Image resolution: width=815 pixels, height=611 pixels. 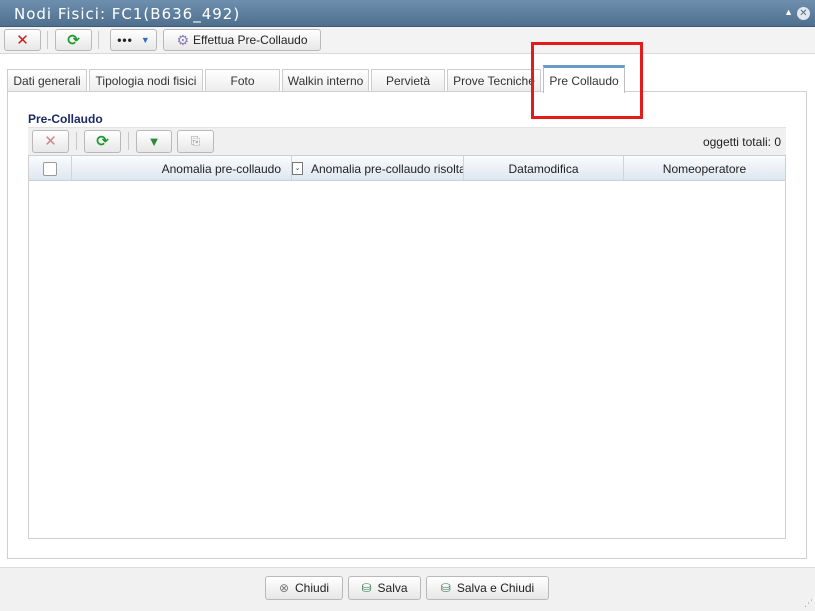 I want to click on save-and-close-button: ⛁ Salva e Chiudi, so click(x=487, y=588).